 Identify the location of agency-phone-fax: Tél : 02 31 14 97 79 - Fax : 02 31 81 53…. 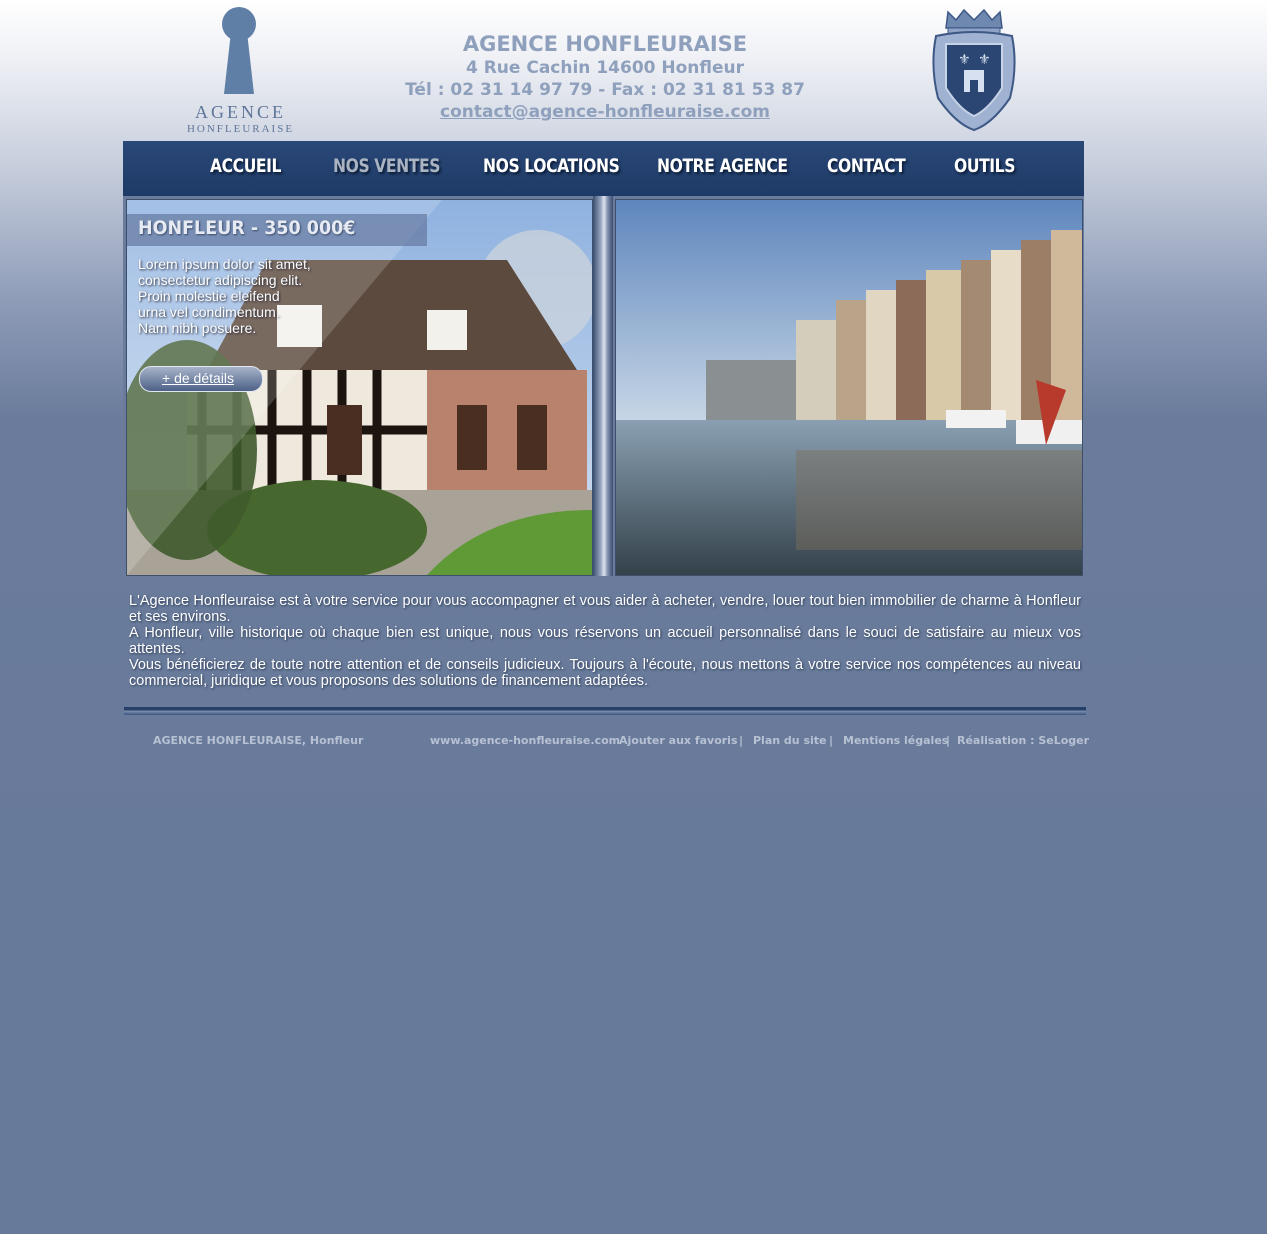
(605, 90).